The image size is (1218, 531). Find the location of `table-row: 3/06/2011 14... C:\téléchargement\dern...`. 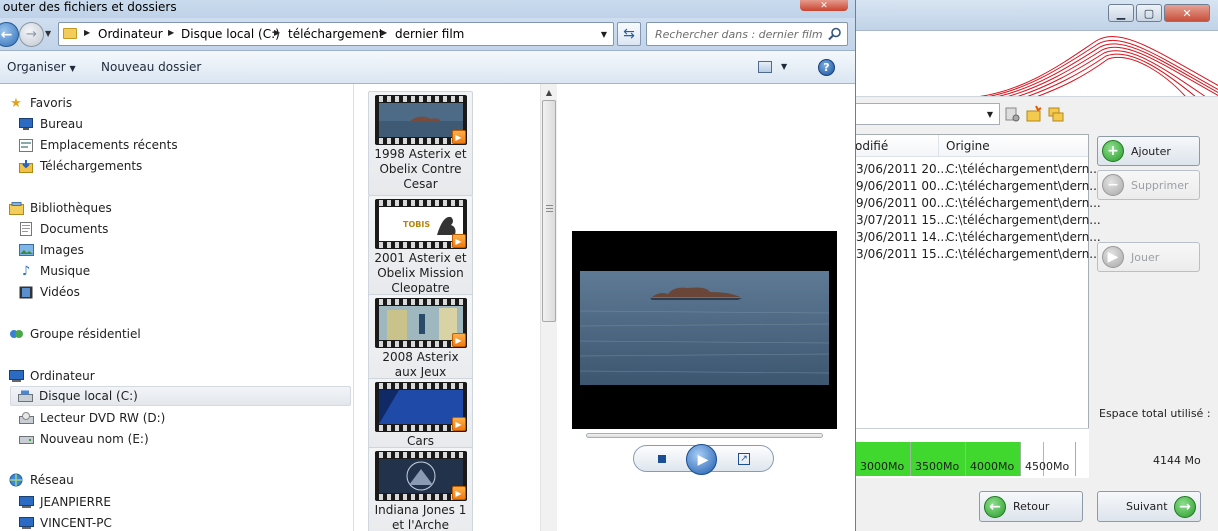

table-row: 3/06/2011 14... C:\téléchargement\dern... is located at coordinates (978, 237).